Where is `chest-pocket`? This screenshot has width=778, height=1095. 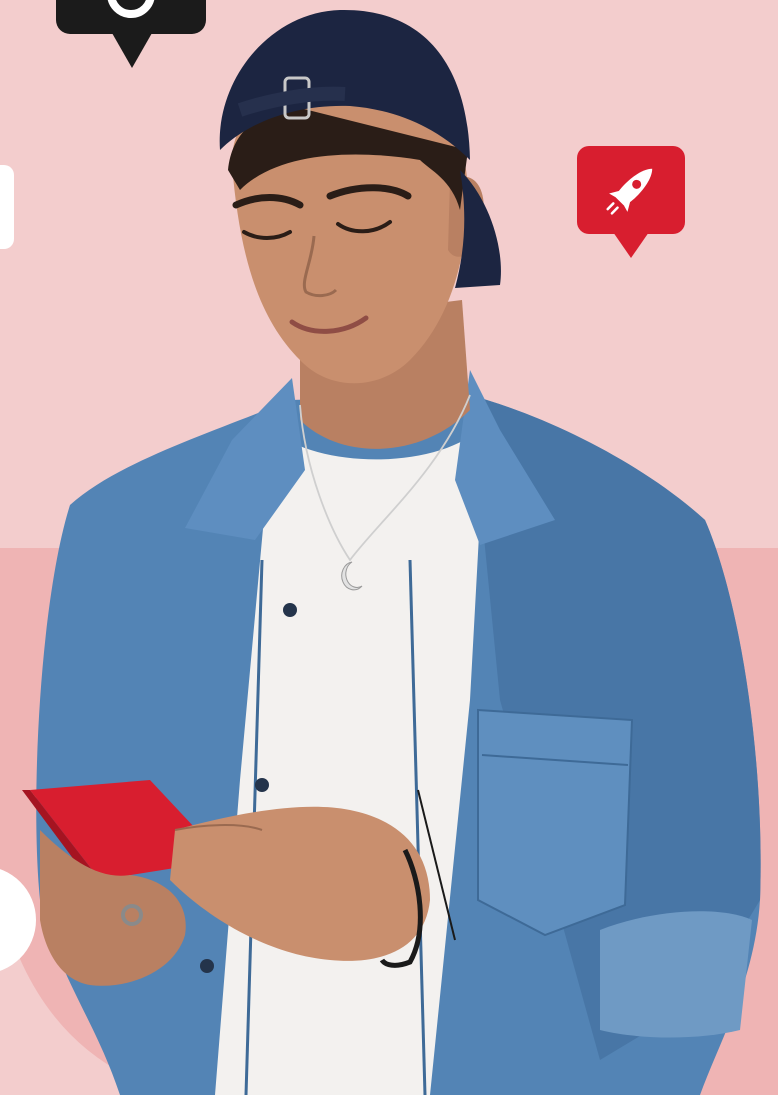 chest-pocket is located at coordinates (555, 822).